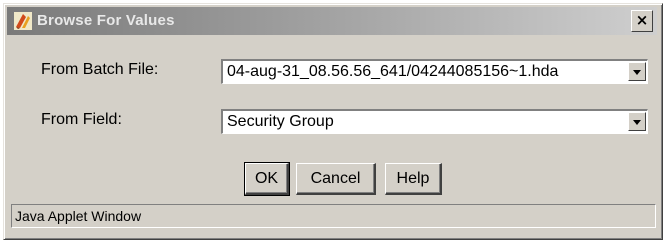 The image size is (666, 244). I want to click on cancel-button: Cancel, so click(336, 179).